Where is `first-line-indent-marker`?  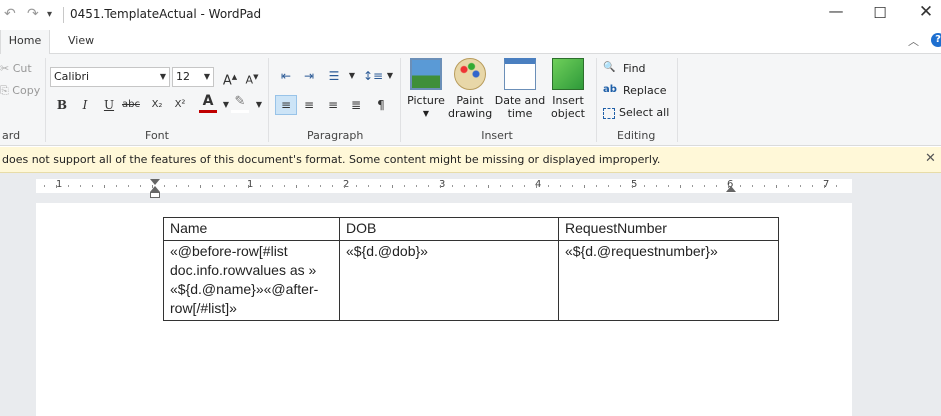 first-line-indent-marker is located at coordinates (155, 182).